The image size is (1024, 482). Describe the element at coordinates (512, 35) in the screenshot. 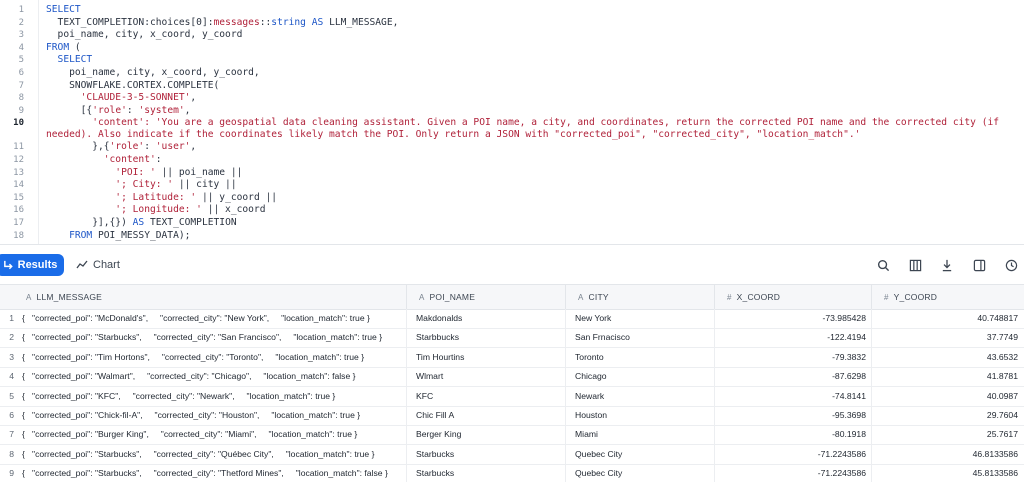

I see `code-line: 3 poi_name, city, x_coord, y_coord` at that location.